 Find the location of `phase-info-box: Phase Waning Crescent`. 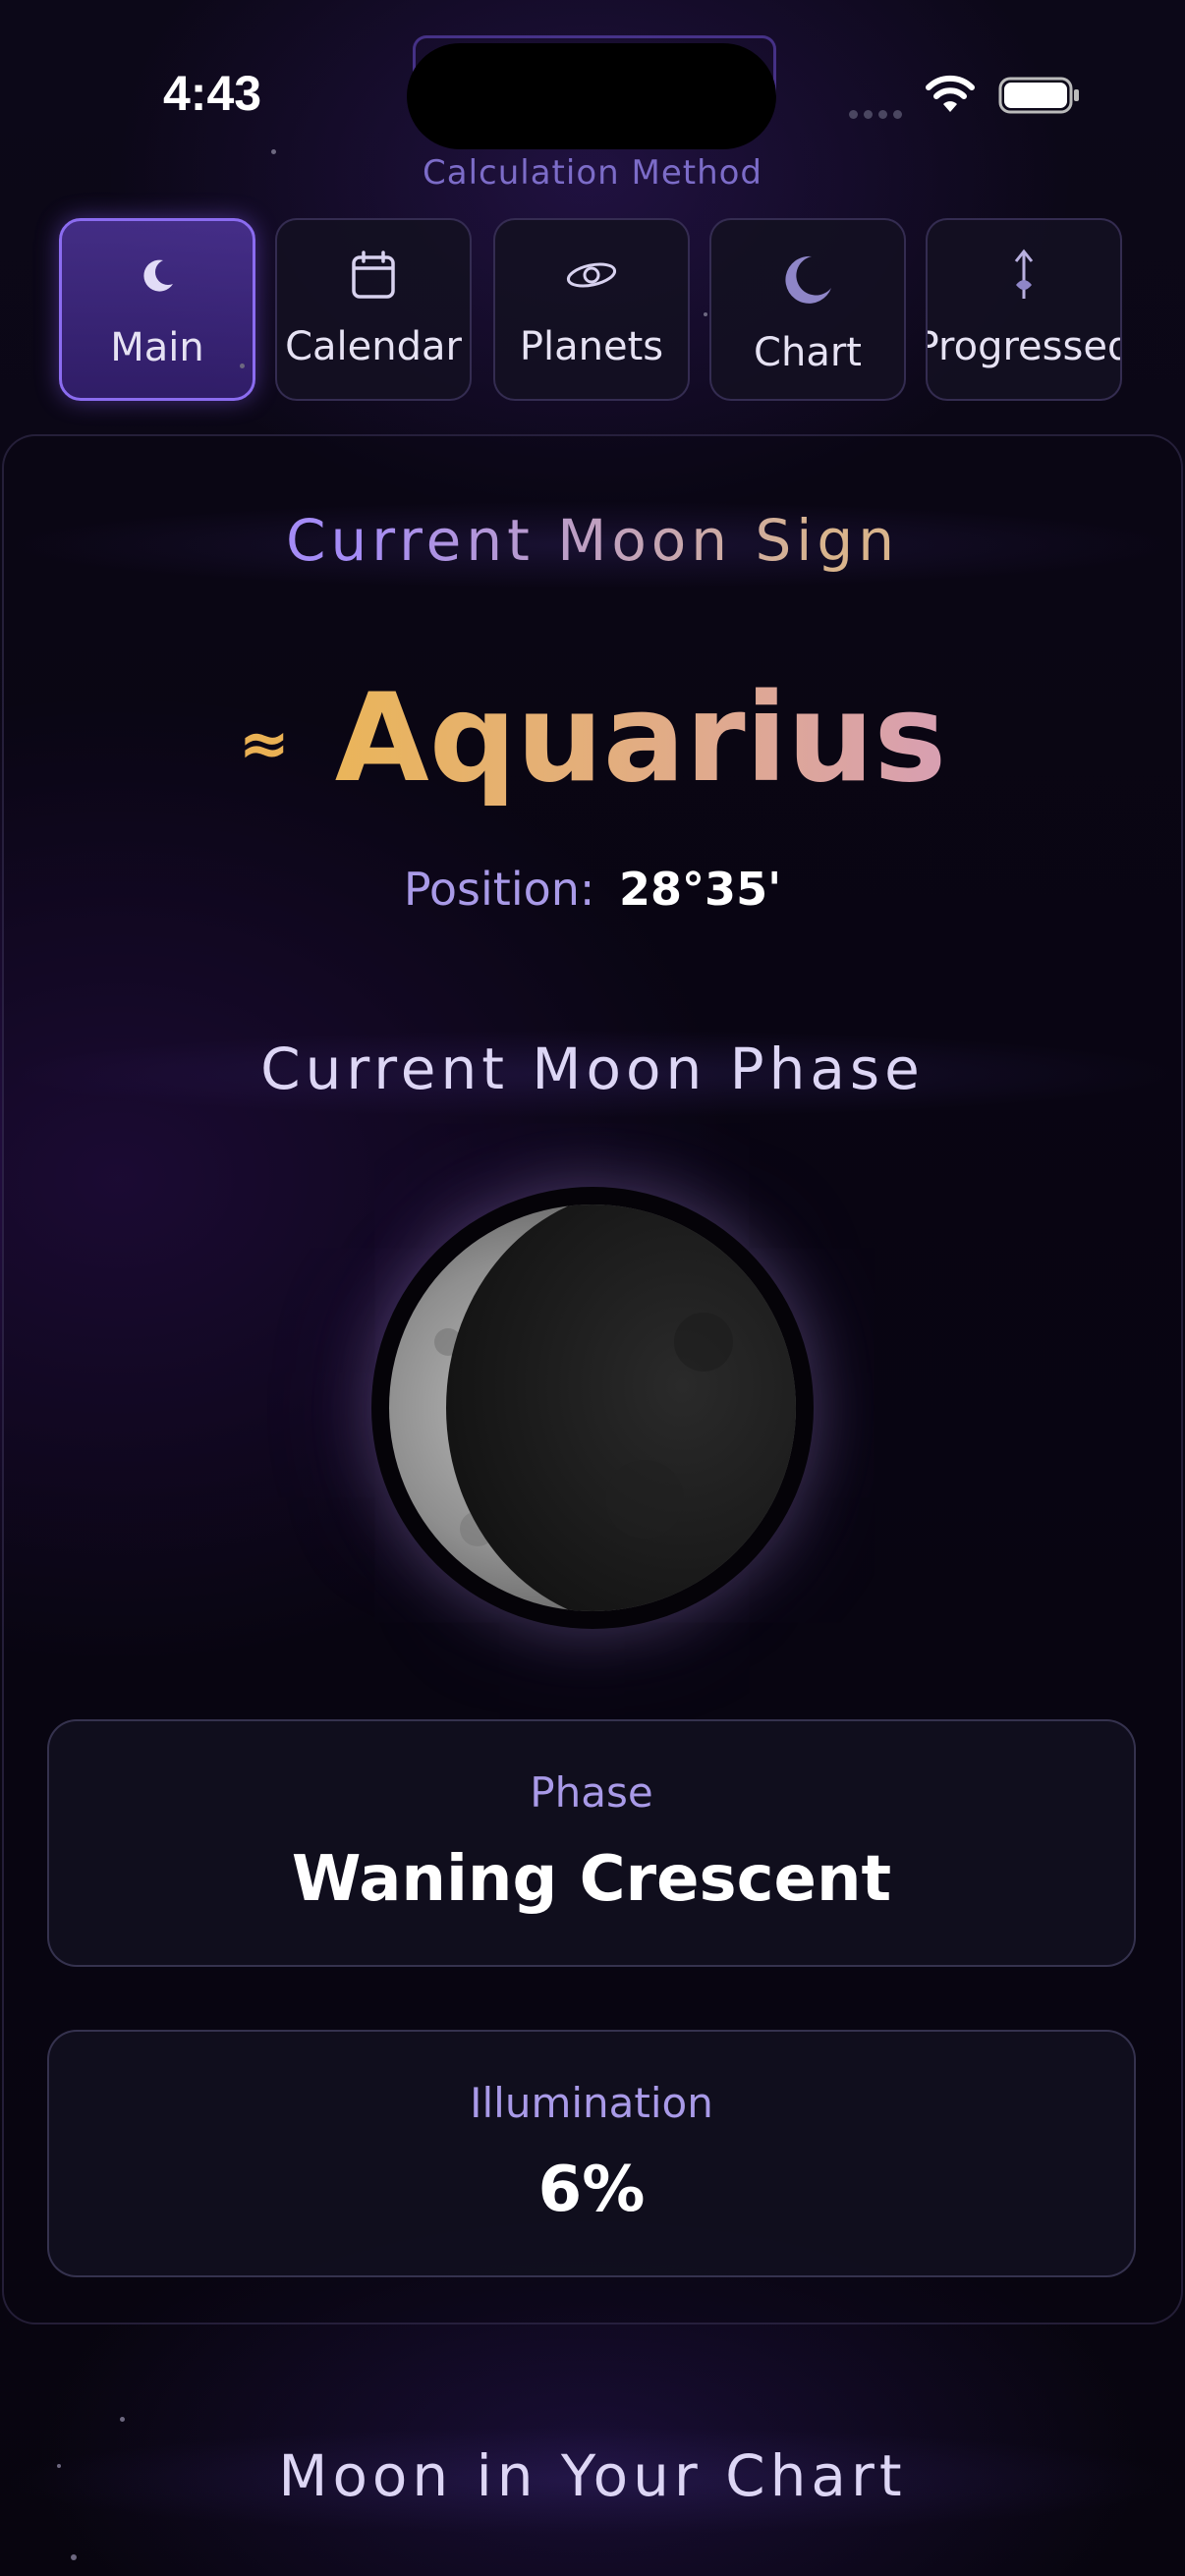

phase-info-box: Phase Waning Crescent is located at coordinates (592, 1843).